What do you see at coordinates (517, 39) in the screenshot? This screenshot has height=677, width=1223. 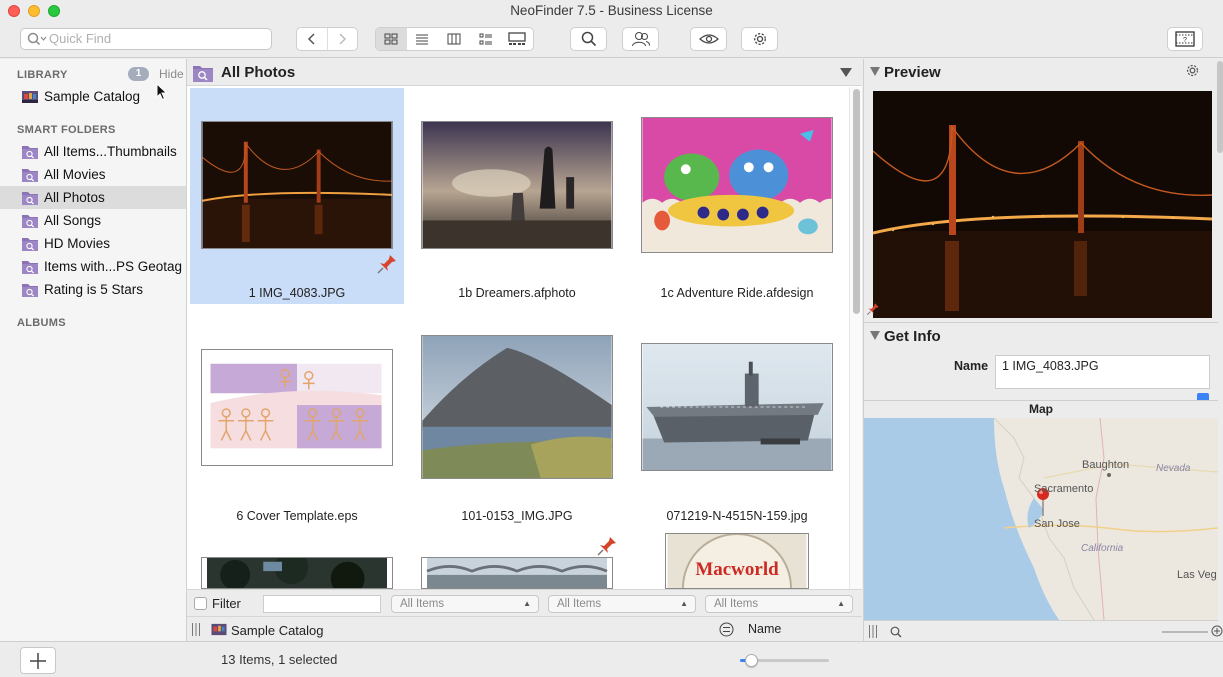 I see `gallery-view-button` at bounding box center [517, 39].